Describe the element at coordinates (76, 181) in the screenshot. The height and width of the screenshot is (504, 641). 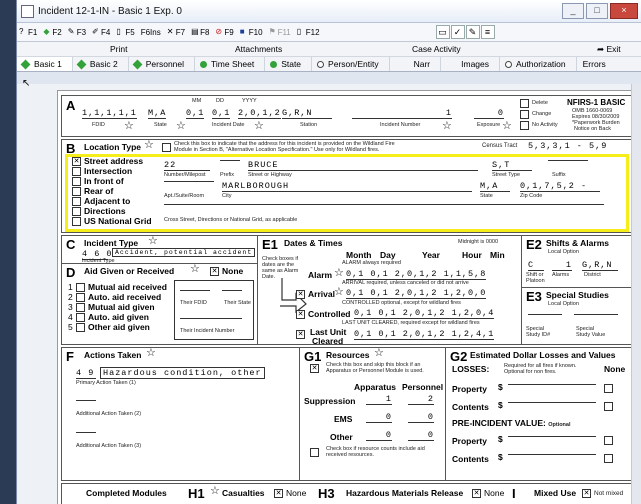
I see `in-front-of-checkbox` at that location.